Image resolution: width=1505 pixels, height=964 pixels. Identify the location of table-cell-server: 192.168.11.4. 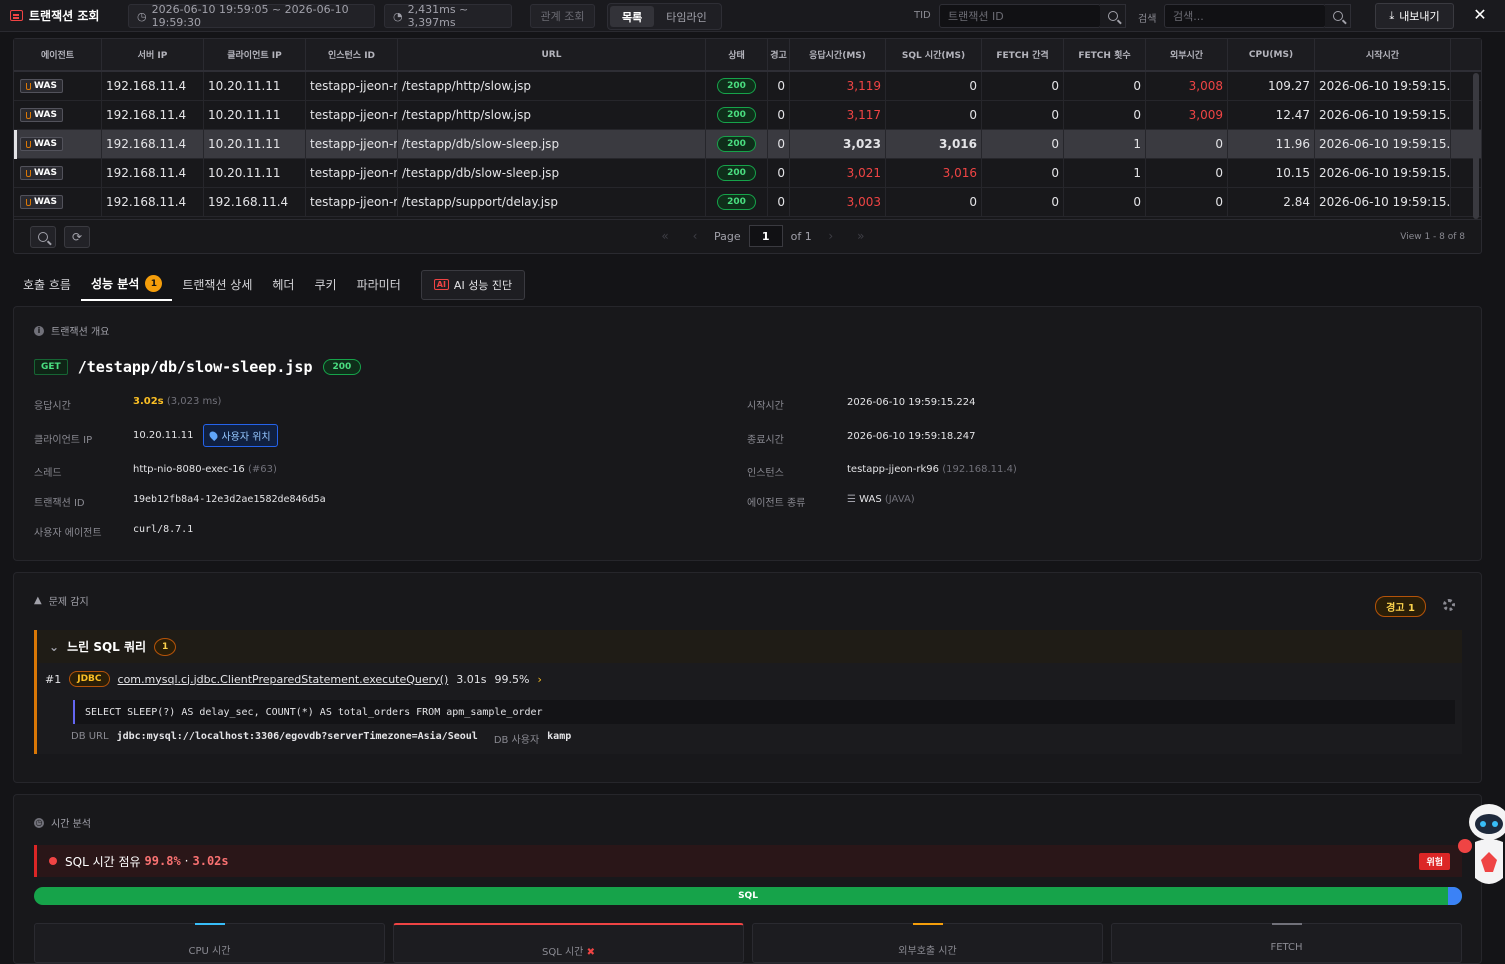
(153, 144).